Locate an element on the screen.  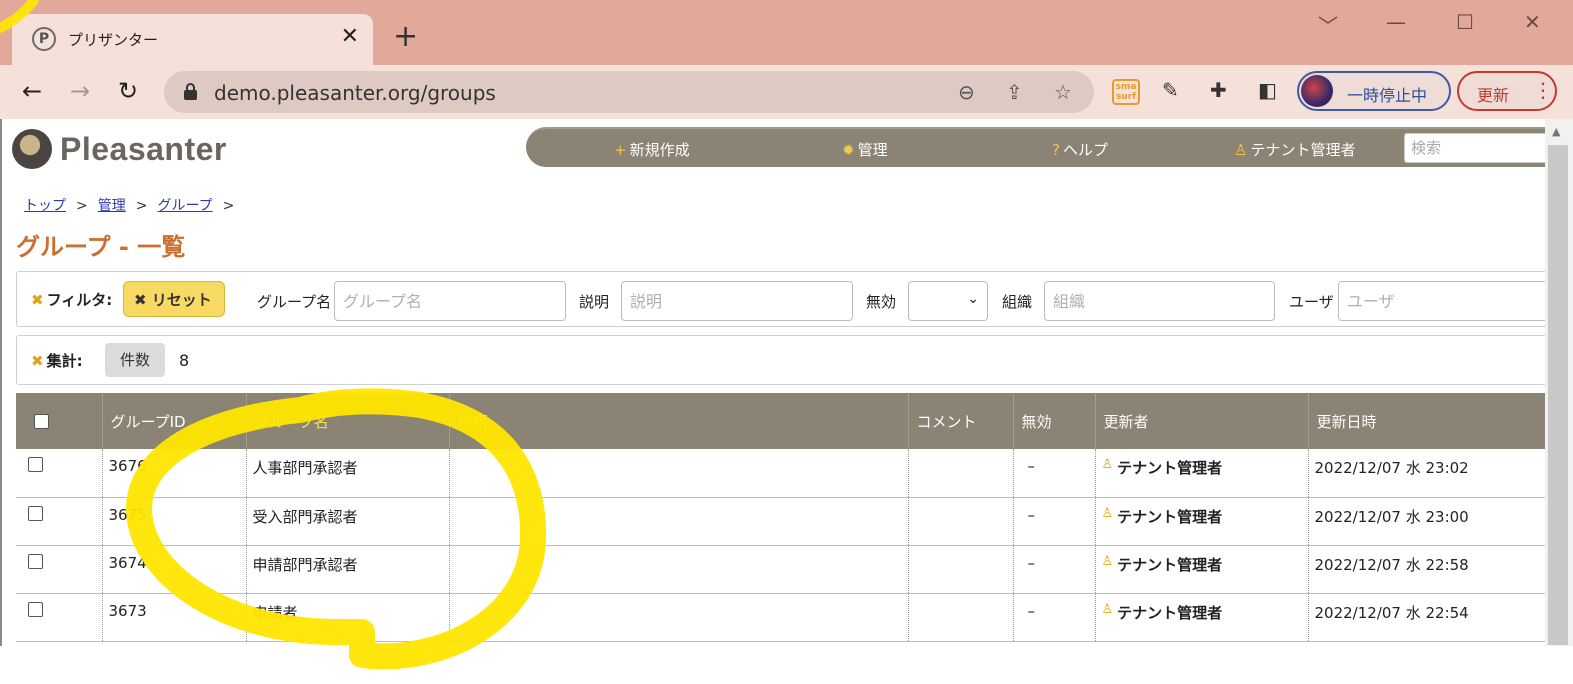
nav-help: ? ヘルプ is located at coordinates (1080, 149).